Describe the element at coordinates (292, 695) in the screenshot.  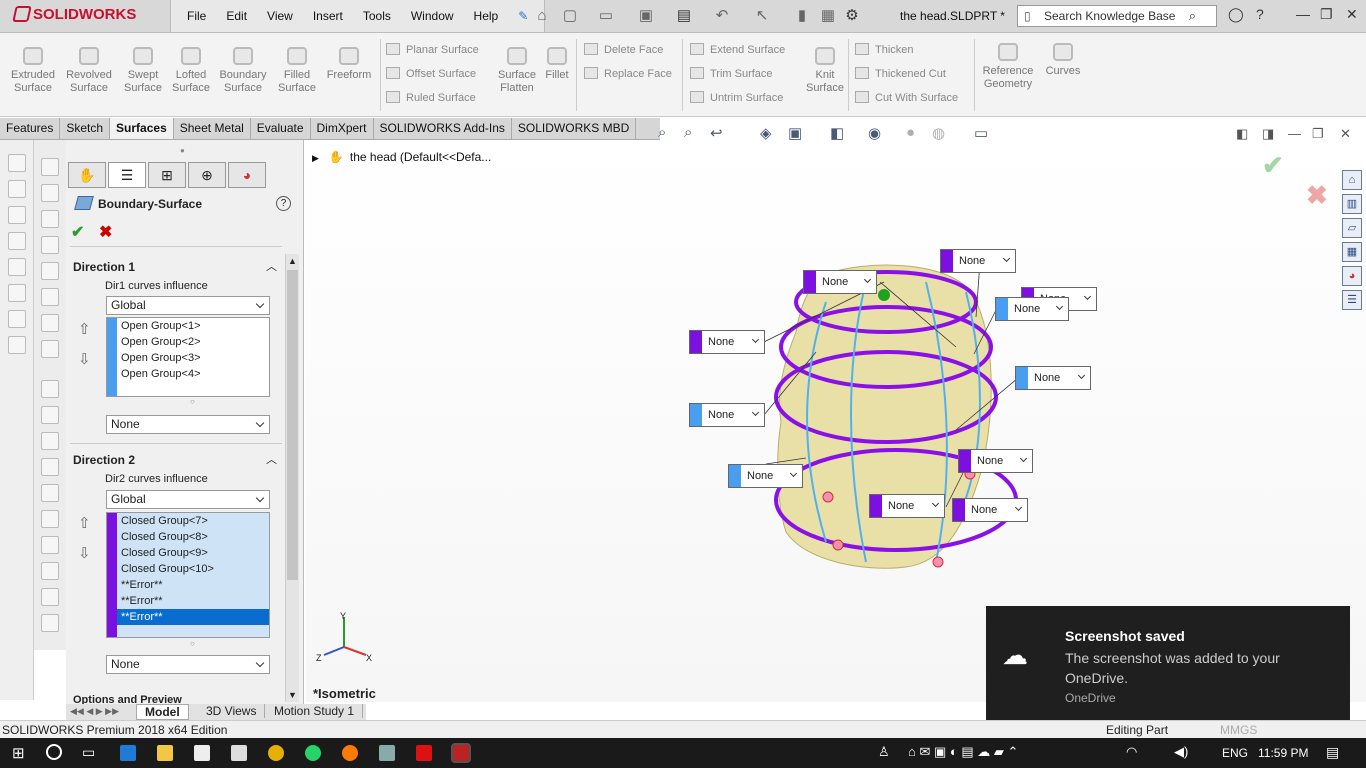
I see `scroll-down-arrow-icon: ▼` at that location.